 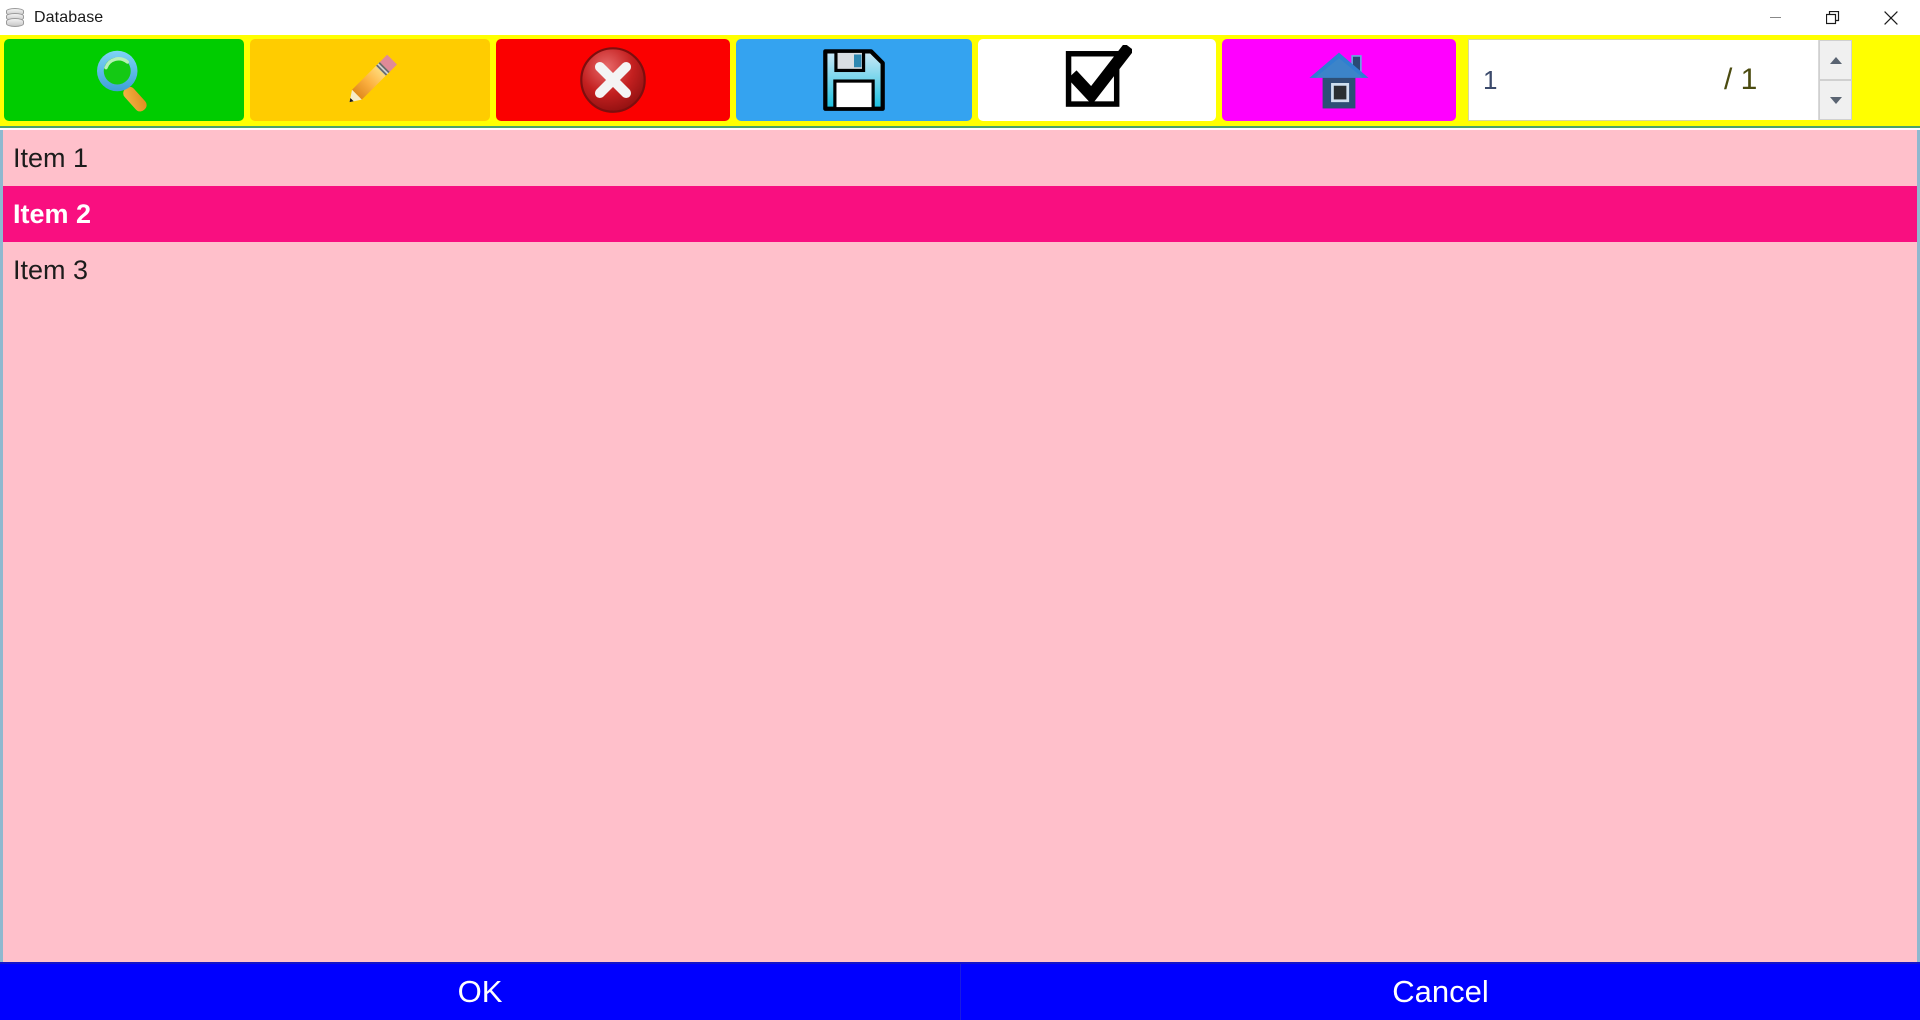 I want to click on page-spinner, so click(x=1660, y=80).